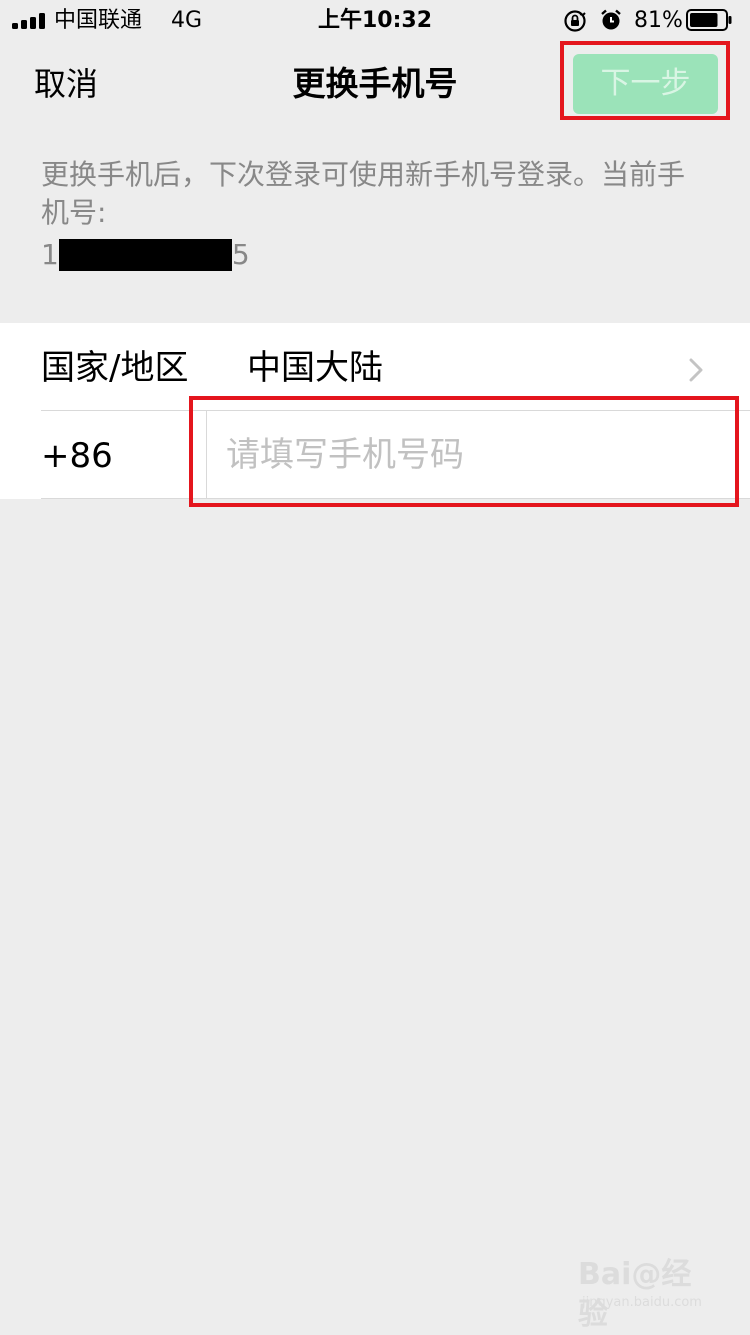  What do you see at coordinates (648, 1293) in the screenshot?
I see `baidu-watermark-logo: Bai@经验 jingyan.baidu.com` at bounding box center [648, 1293].